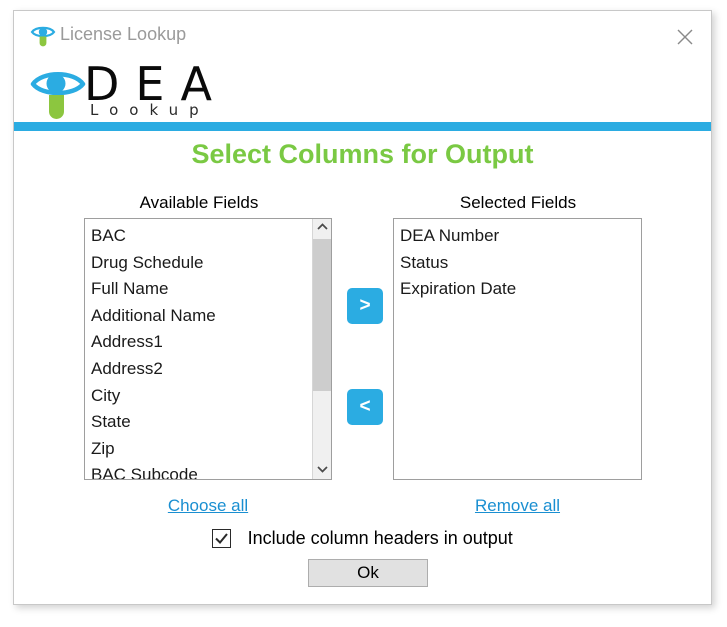 The height and width of the screenshot is (627, 727). I want to click on list-item: Status, so click(520, 263).